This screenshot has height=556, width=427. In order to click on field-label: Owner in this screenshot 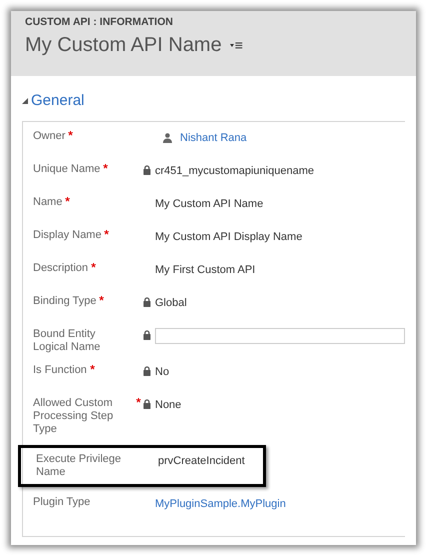, I will do `click(49, 136)`.